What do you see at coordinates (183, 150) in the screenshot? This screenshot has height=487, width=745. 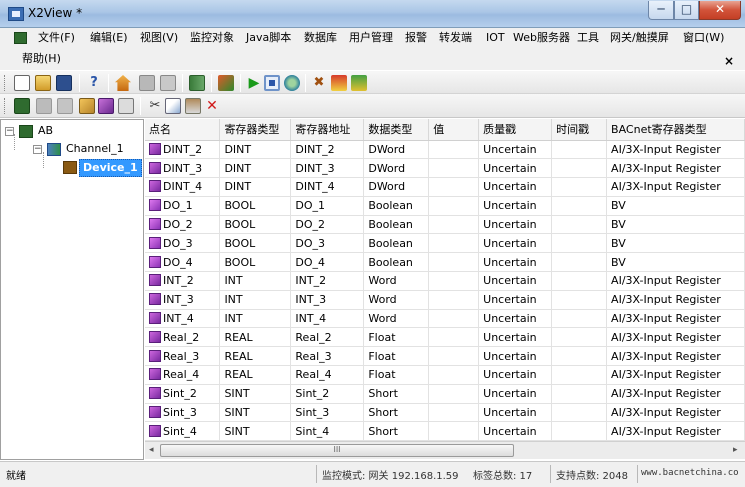 I see `cell-tag-name: DINT_2` at bounding box center [183, 150].